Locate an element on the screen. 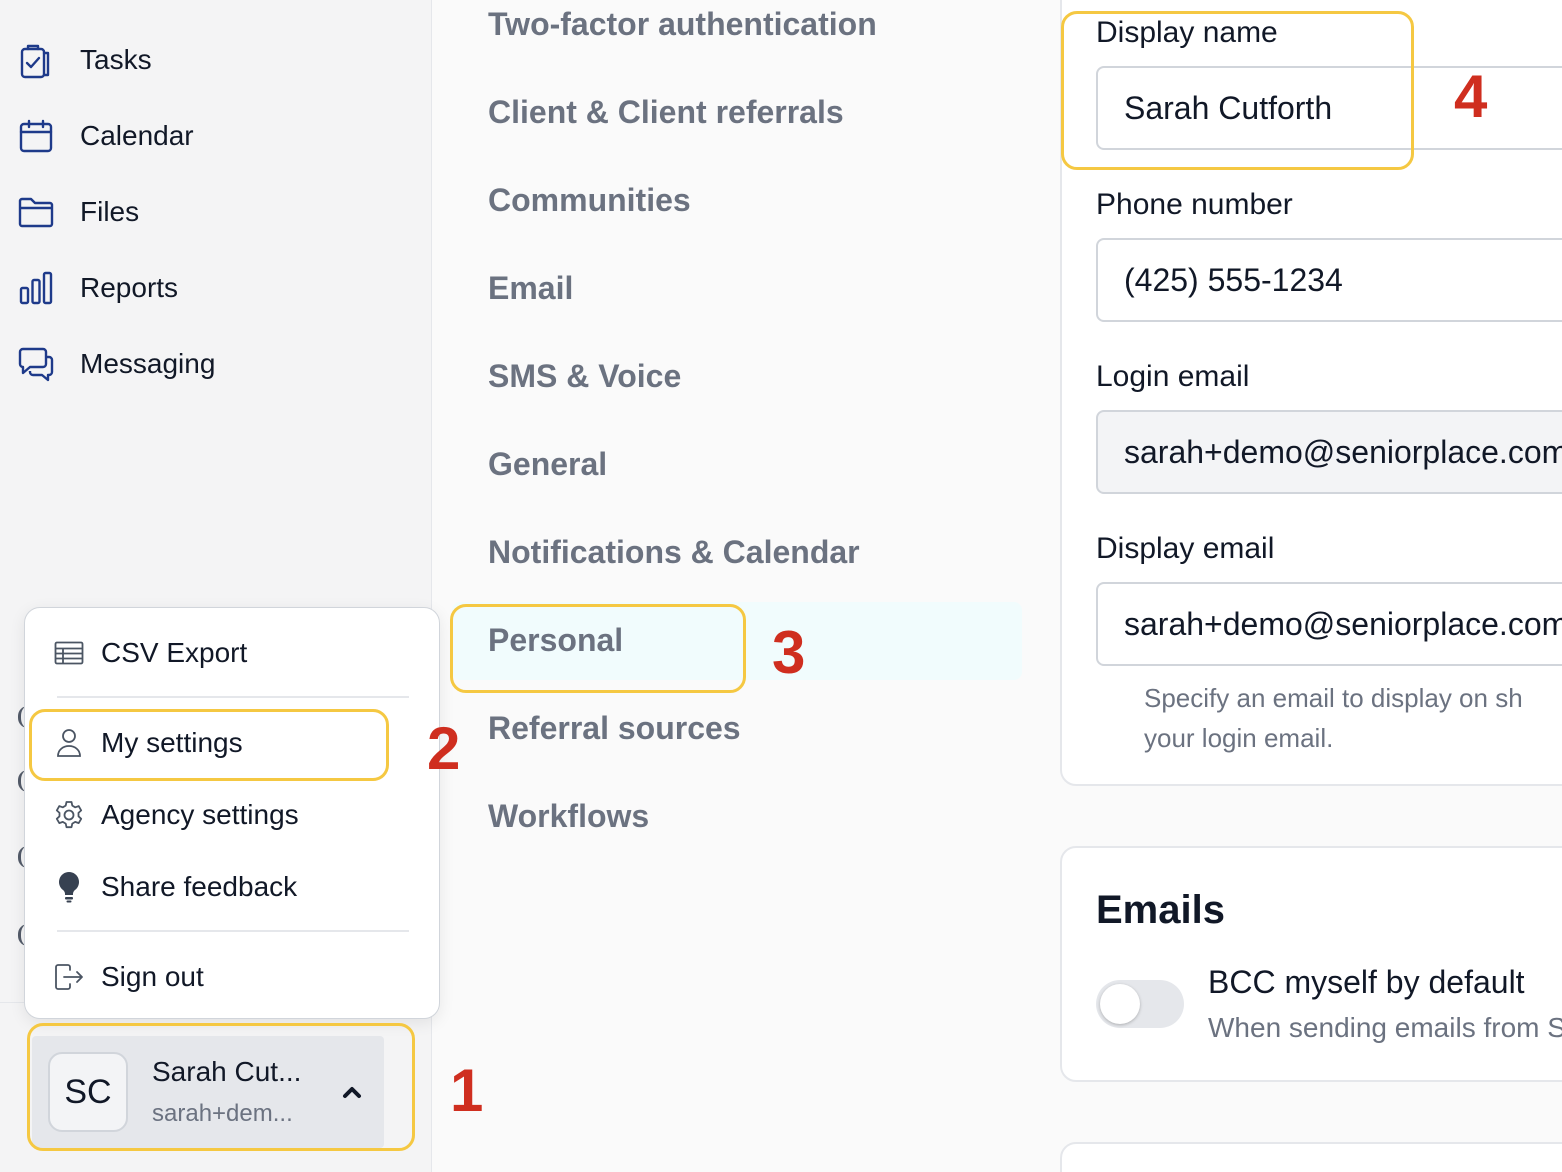 This screenshot has width=1562, height=1172. settings-link-general: General is located at coordinates (547, 464).